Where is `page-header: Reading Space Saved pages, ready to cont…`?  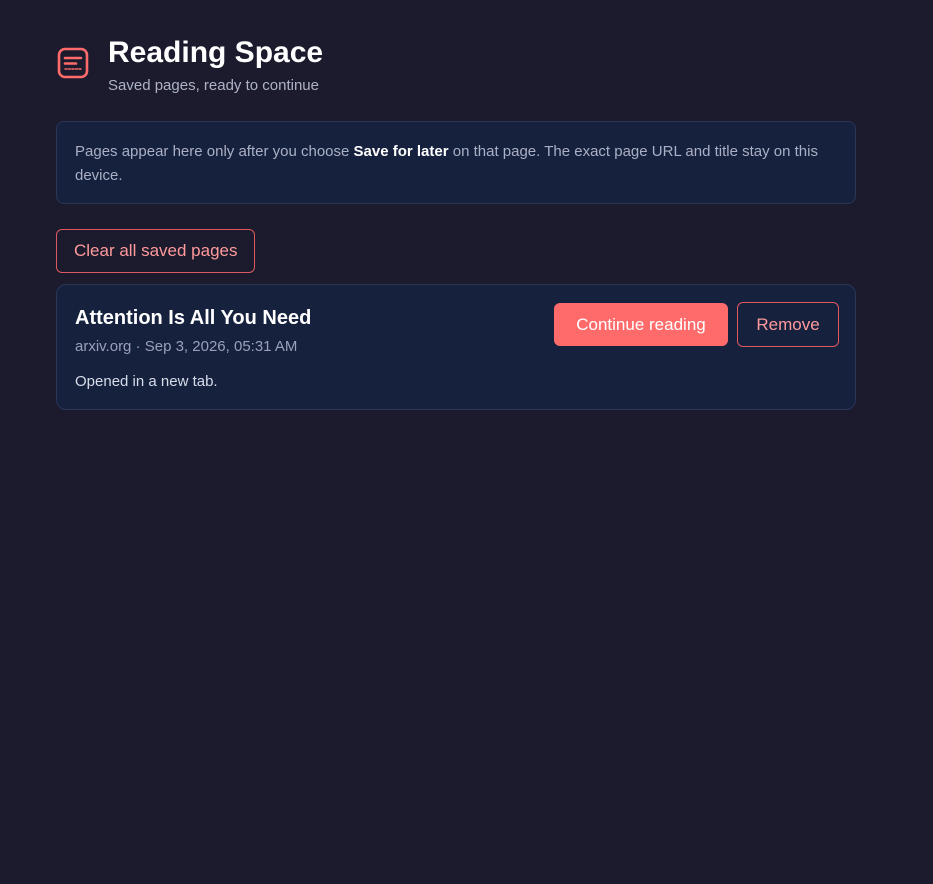
page-header: Reading Space Saved pages, ready to cont… is located at coordinates (189, 65).